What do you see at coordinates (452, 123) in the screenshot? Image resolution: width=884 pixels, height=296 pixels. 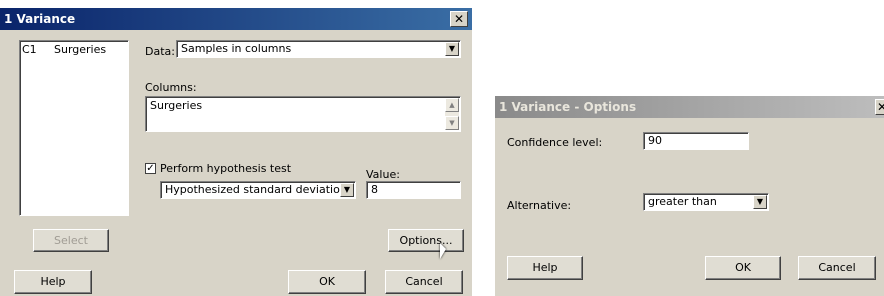 I see `scroll-down-icon: ▼` at bounding box center [452, 123].